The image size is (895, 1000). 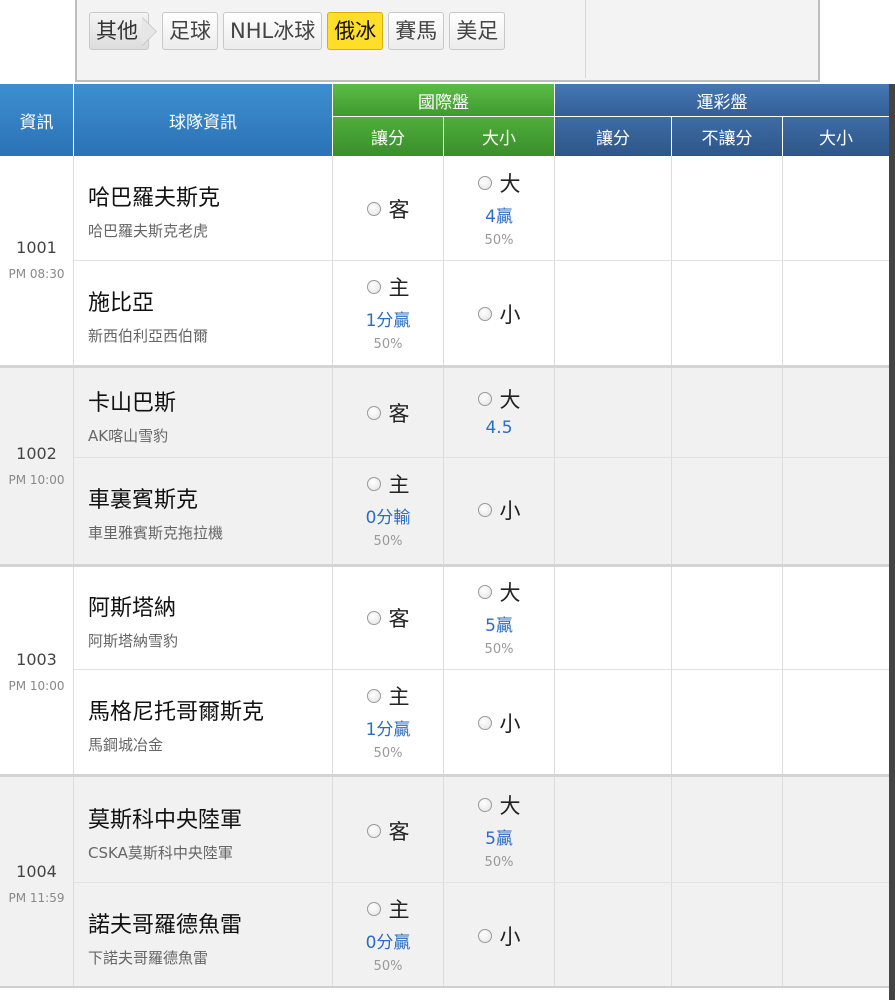 What do you see at coordinates (126, 745) in the screenshot?
I see `team-full-name: 馬鋼城冶金` at bounding box center [126, 745].